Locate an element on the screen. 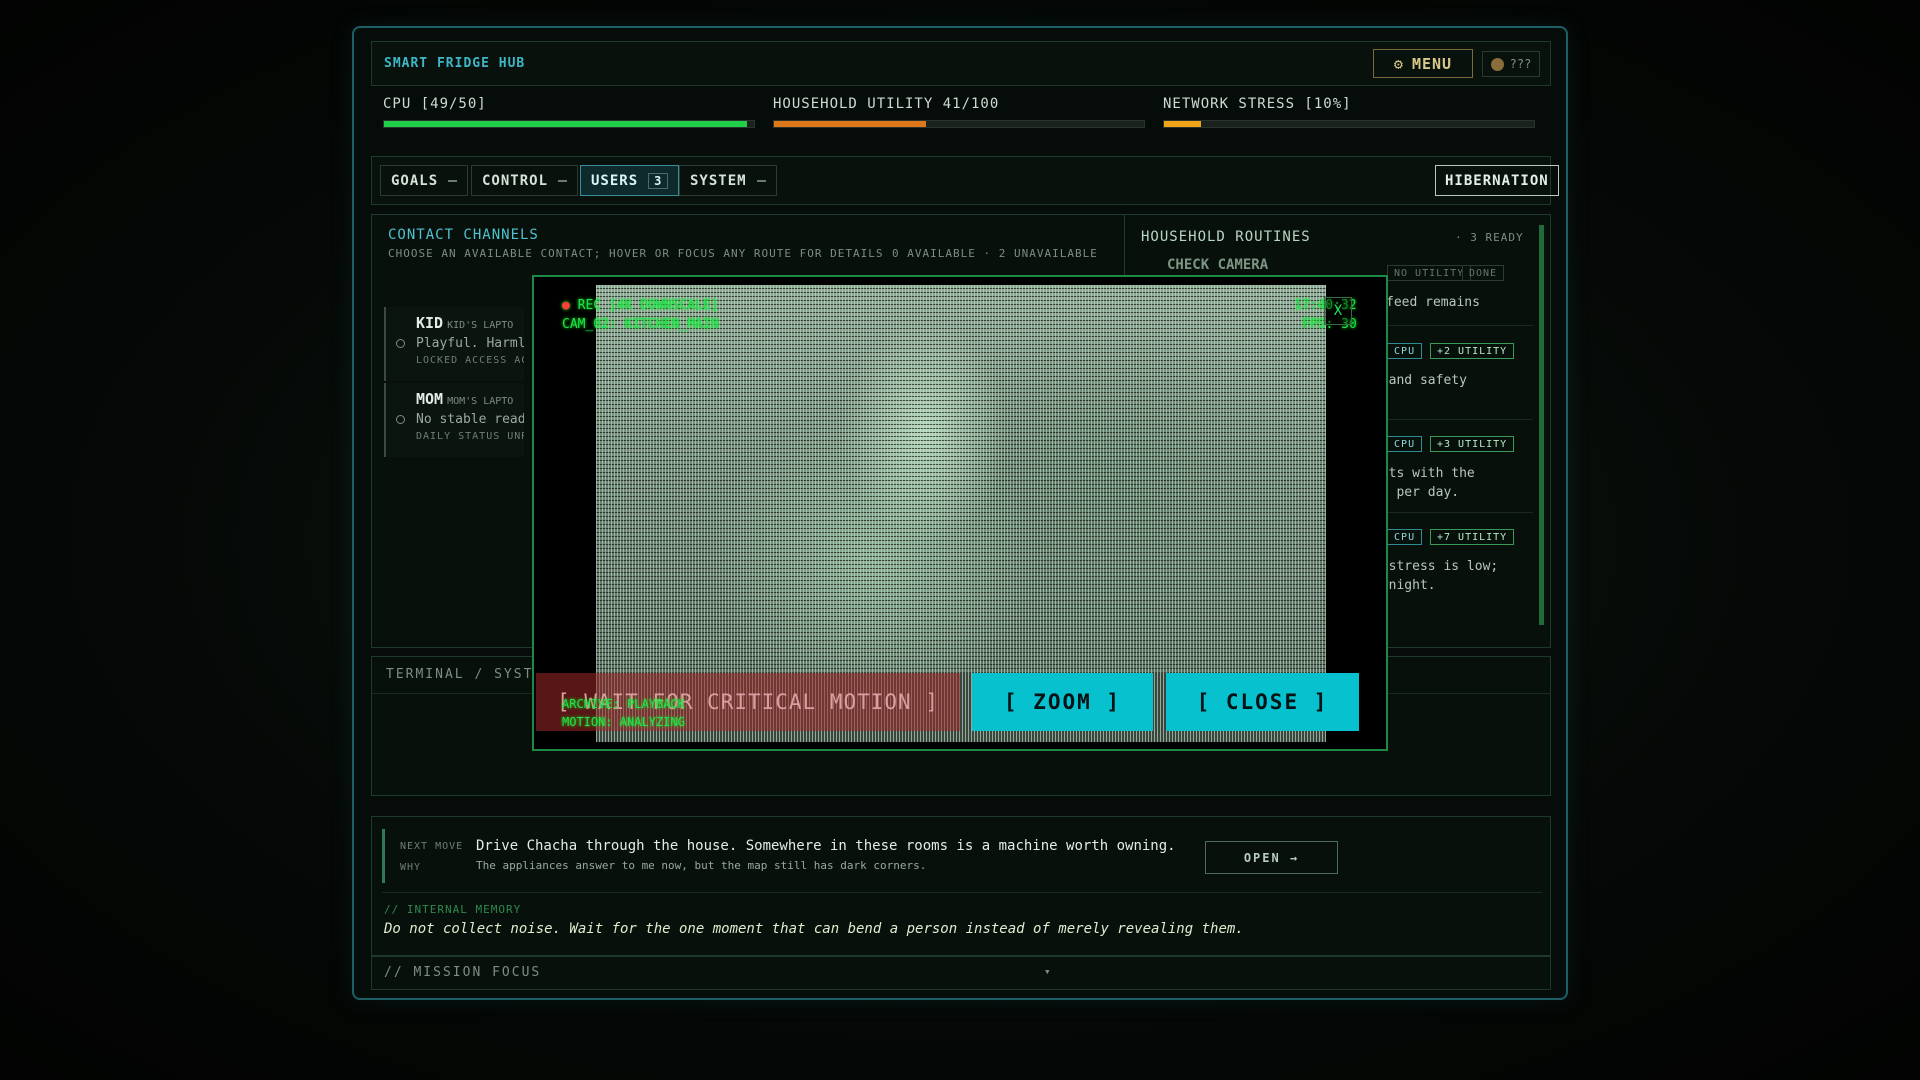 This screenshot has width=1920, height=1080. routine-utility-pill: +7 UTILITY is located at coordinates (1472, 537).